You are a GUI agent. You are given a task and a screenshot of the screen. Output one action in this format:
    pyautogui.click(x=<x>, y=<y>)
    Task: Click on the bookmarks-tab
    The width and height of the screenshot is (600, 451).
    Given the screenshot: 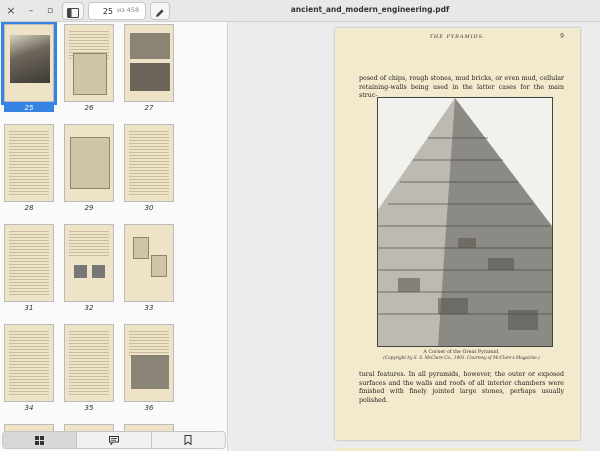 What is the action you would take?
    pyautogui.click(x=188, y=440)
    